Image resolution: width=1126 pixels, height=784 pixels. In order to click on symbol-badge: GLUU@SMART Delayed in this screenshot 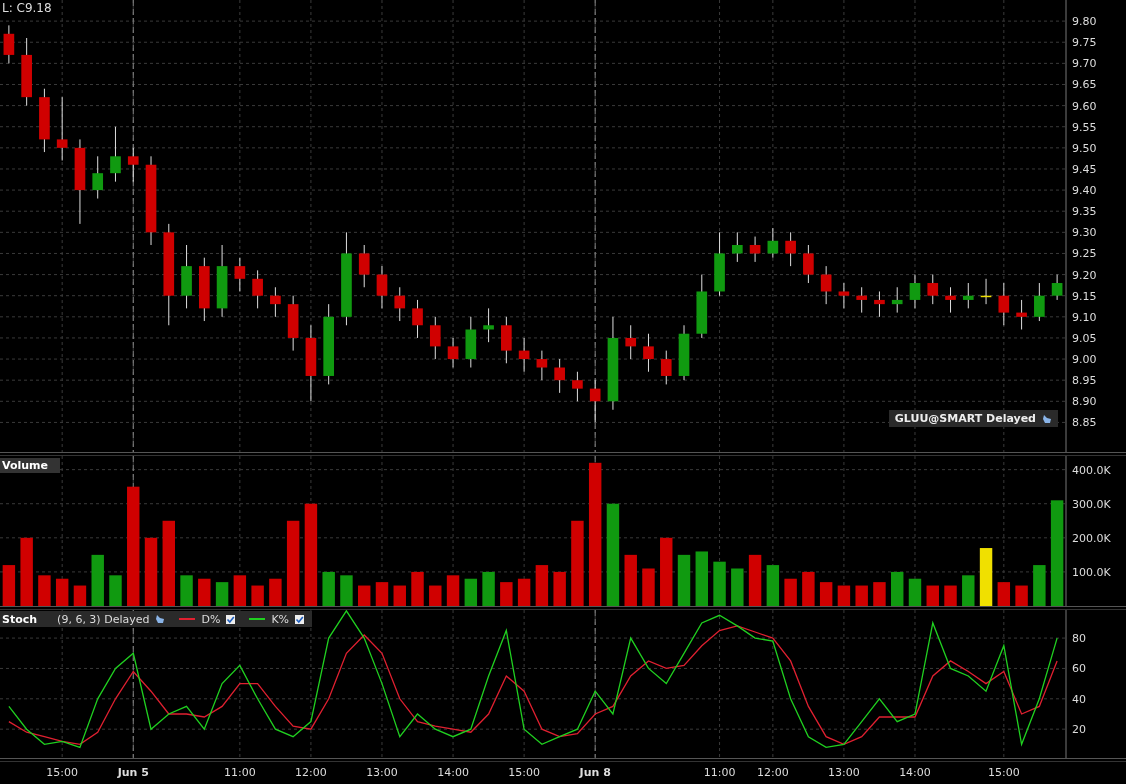, I will do `click(973, 418)`.